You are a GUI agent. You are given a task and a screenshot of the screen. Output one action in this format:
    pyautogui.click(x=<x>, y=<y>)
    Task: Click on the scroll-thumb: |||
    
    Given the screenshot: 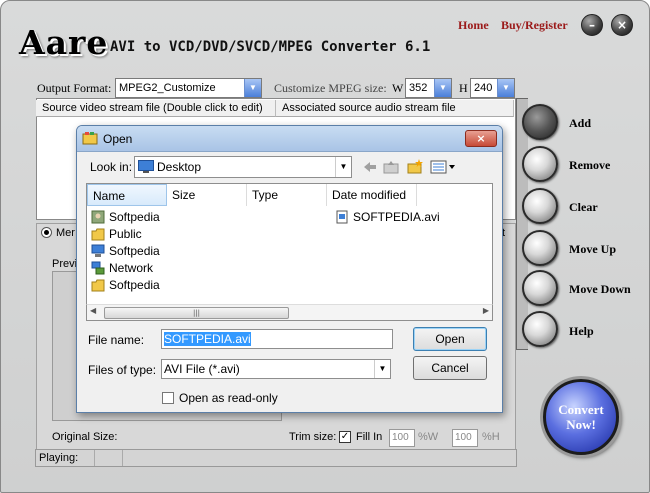 What is the action you would take?
    pyautogui.click(x=196, y=313)
    